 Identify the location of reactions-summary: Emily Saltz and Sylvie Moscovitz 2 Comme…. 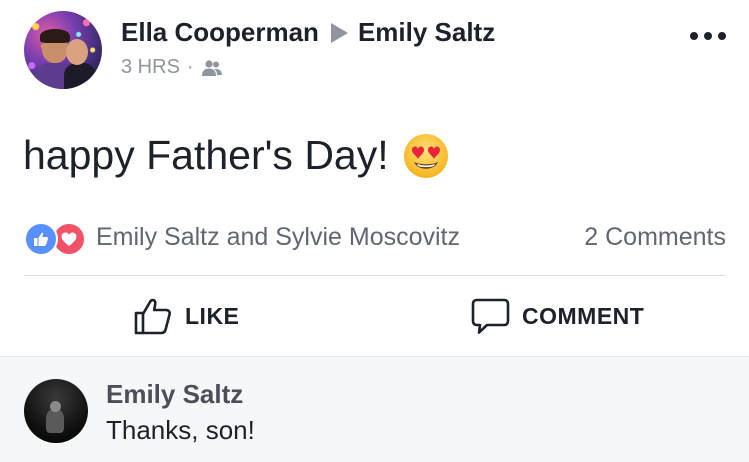
(374, 237).